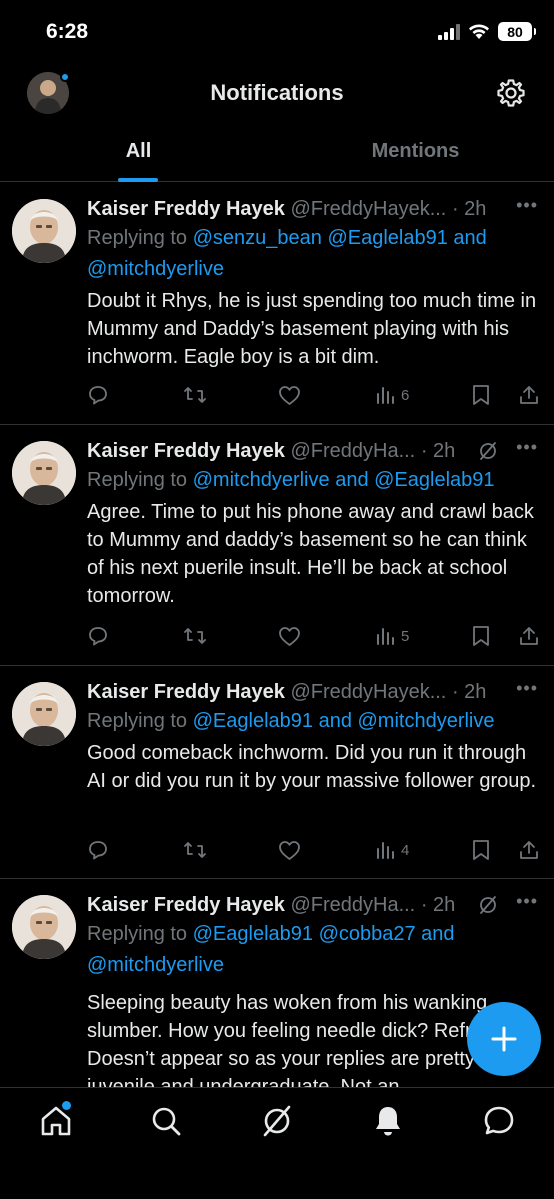 The width and height of the screenshot is (554, 1199). What do you see at coordinates (138, 180) in the screenshot?
I see `tab-active-indicator` at bounding box center [138, 180].